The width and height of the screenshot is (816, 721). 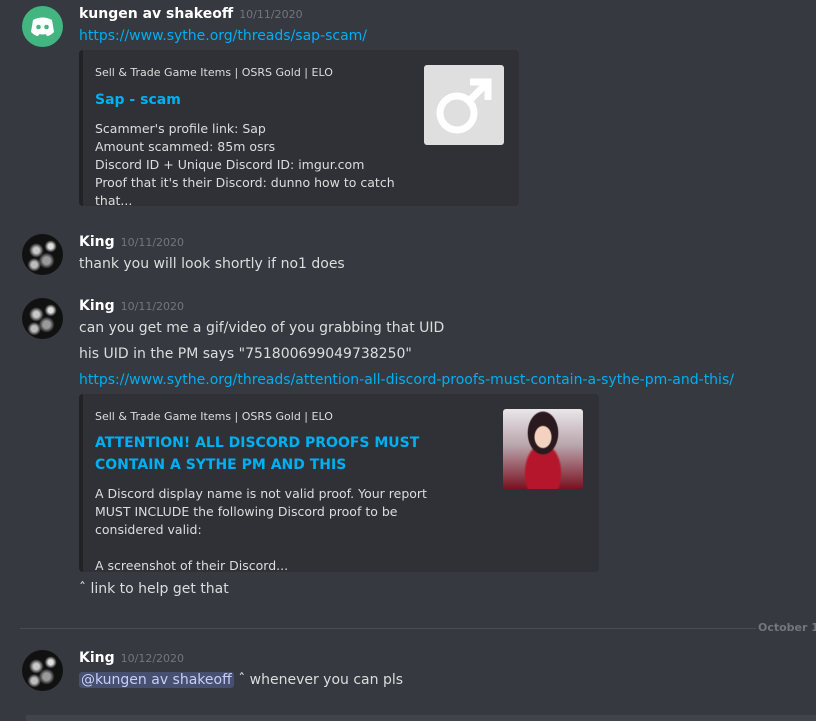 What do you see at coordinates (154, 589) in the screenshot?
I see `message-text-followup: ˆ link to help get that` at bounding box center [154, 589].